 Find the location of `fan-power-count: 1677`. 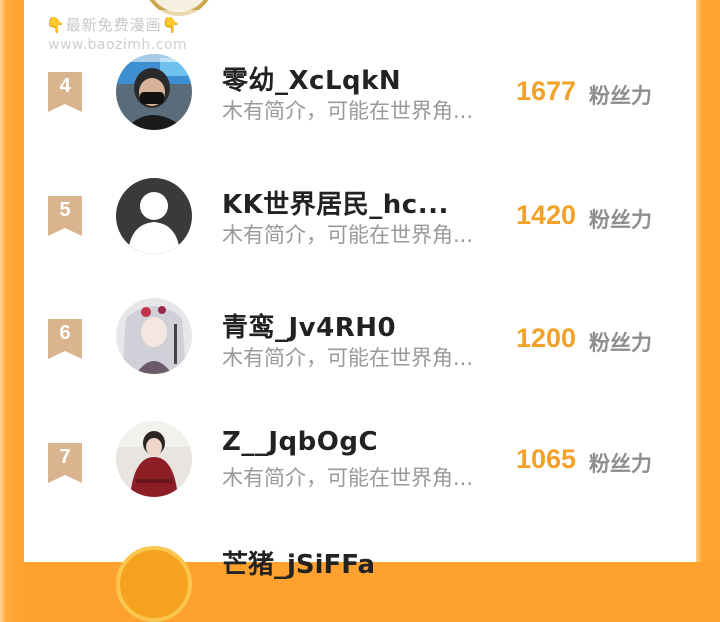

fan-power-count: 1677 is located at coordinates (546, 91).